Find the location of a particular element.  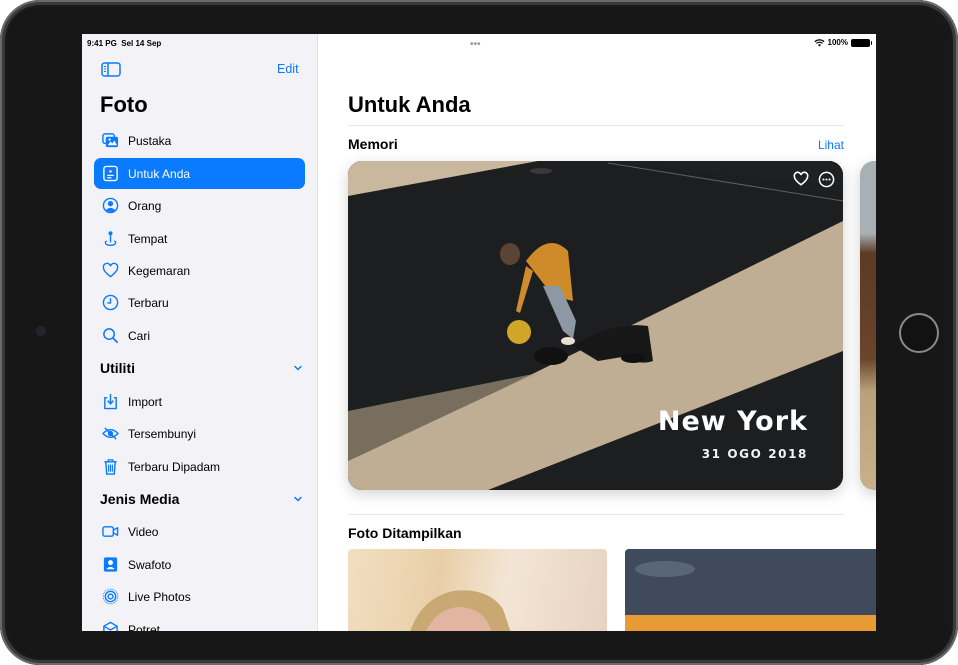

sidebar-item-swafoto: Swafoto is located at coordinates (199, 564).